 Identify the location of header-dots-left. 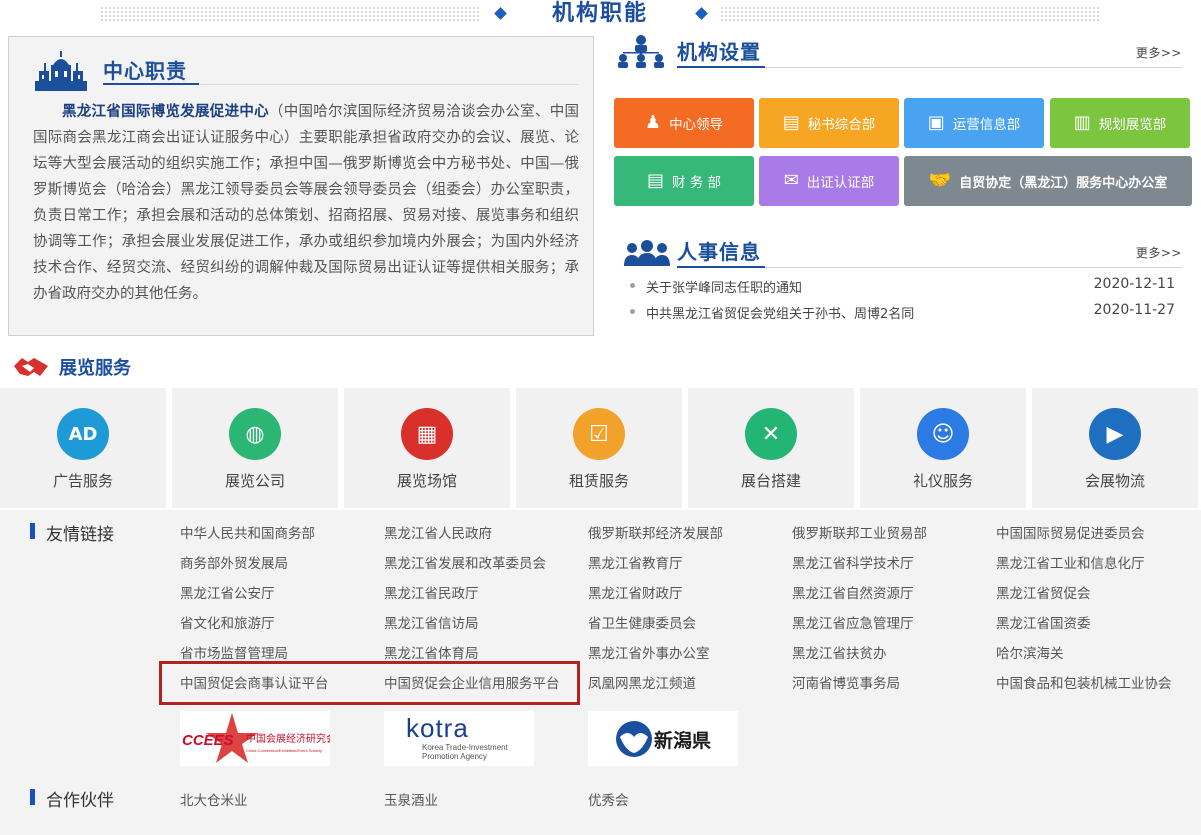
(290, 14).